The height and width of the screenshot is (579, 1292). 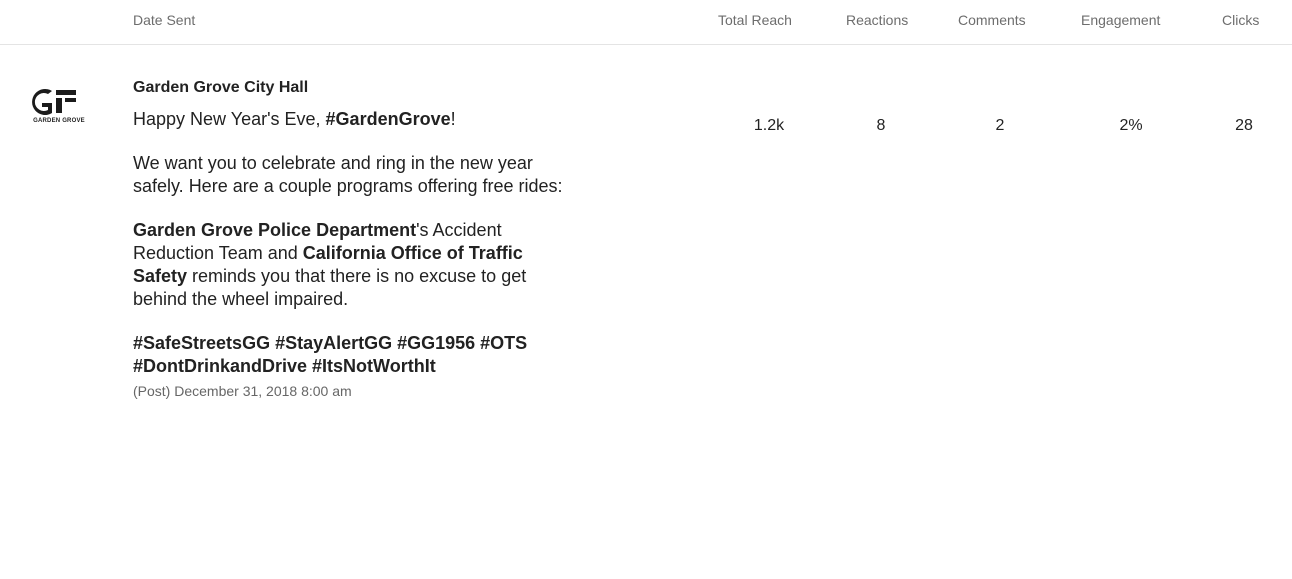 I want to click on post-author: Garden Grove City Hall, so click(x=353, y=88).